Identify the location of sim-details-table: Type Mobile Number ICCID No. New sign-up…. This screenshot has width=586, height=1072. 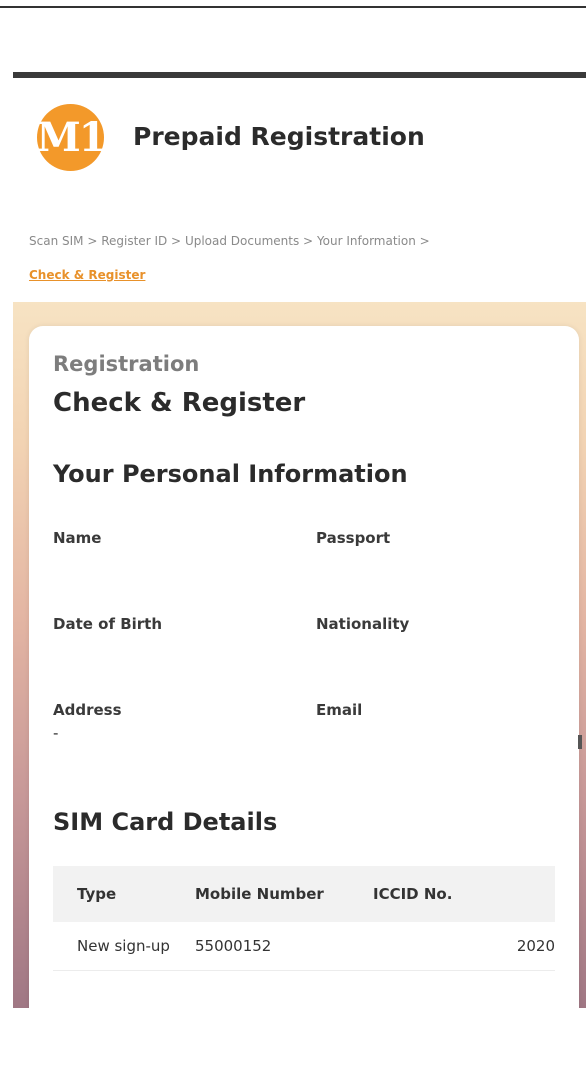
(304, 918).